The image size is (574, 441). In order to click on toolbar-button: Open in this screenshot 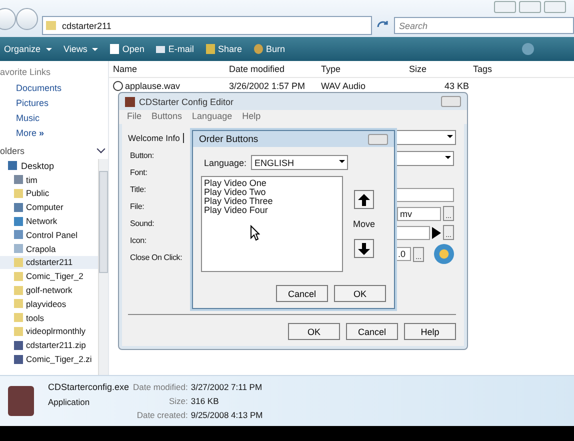, I will do `click(127, 49)`.